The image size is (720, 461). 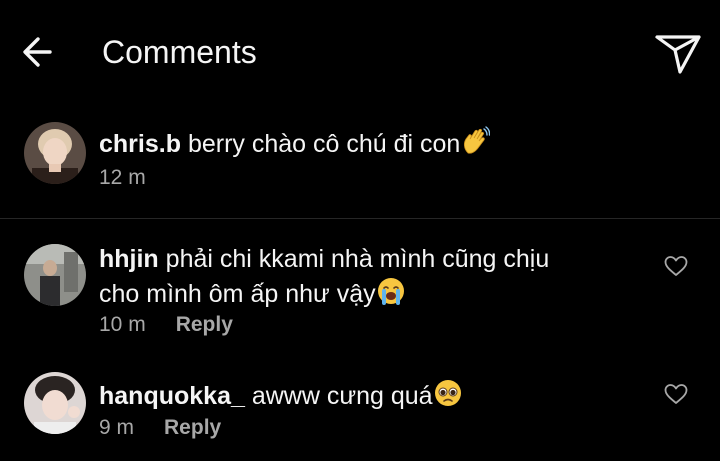 I want to click on comment-username: hhjin, so click(x=129, y=259).